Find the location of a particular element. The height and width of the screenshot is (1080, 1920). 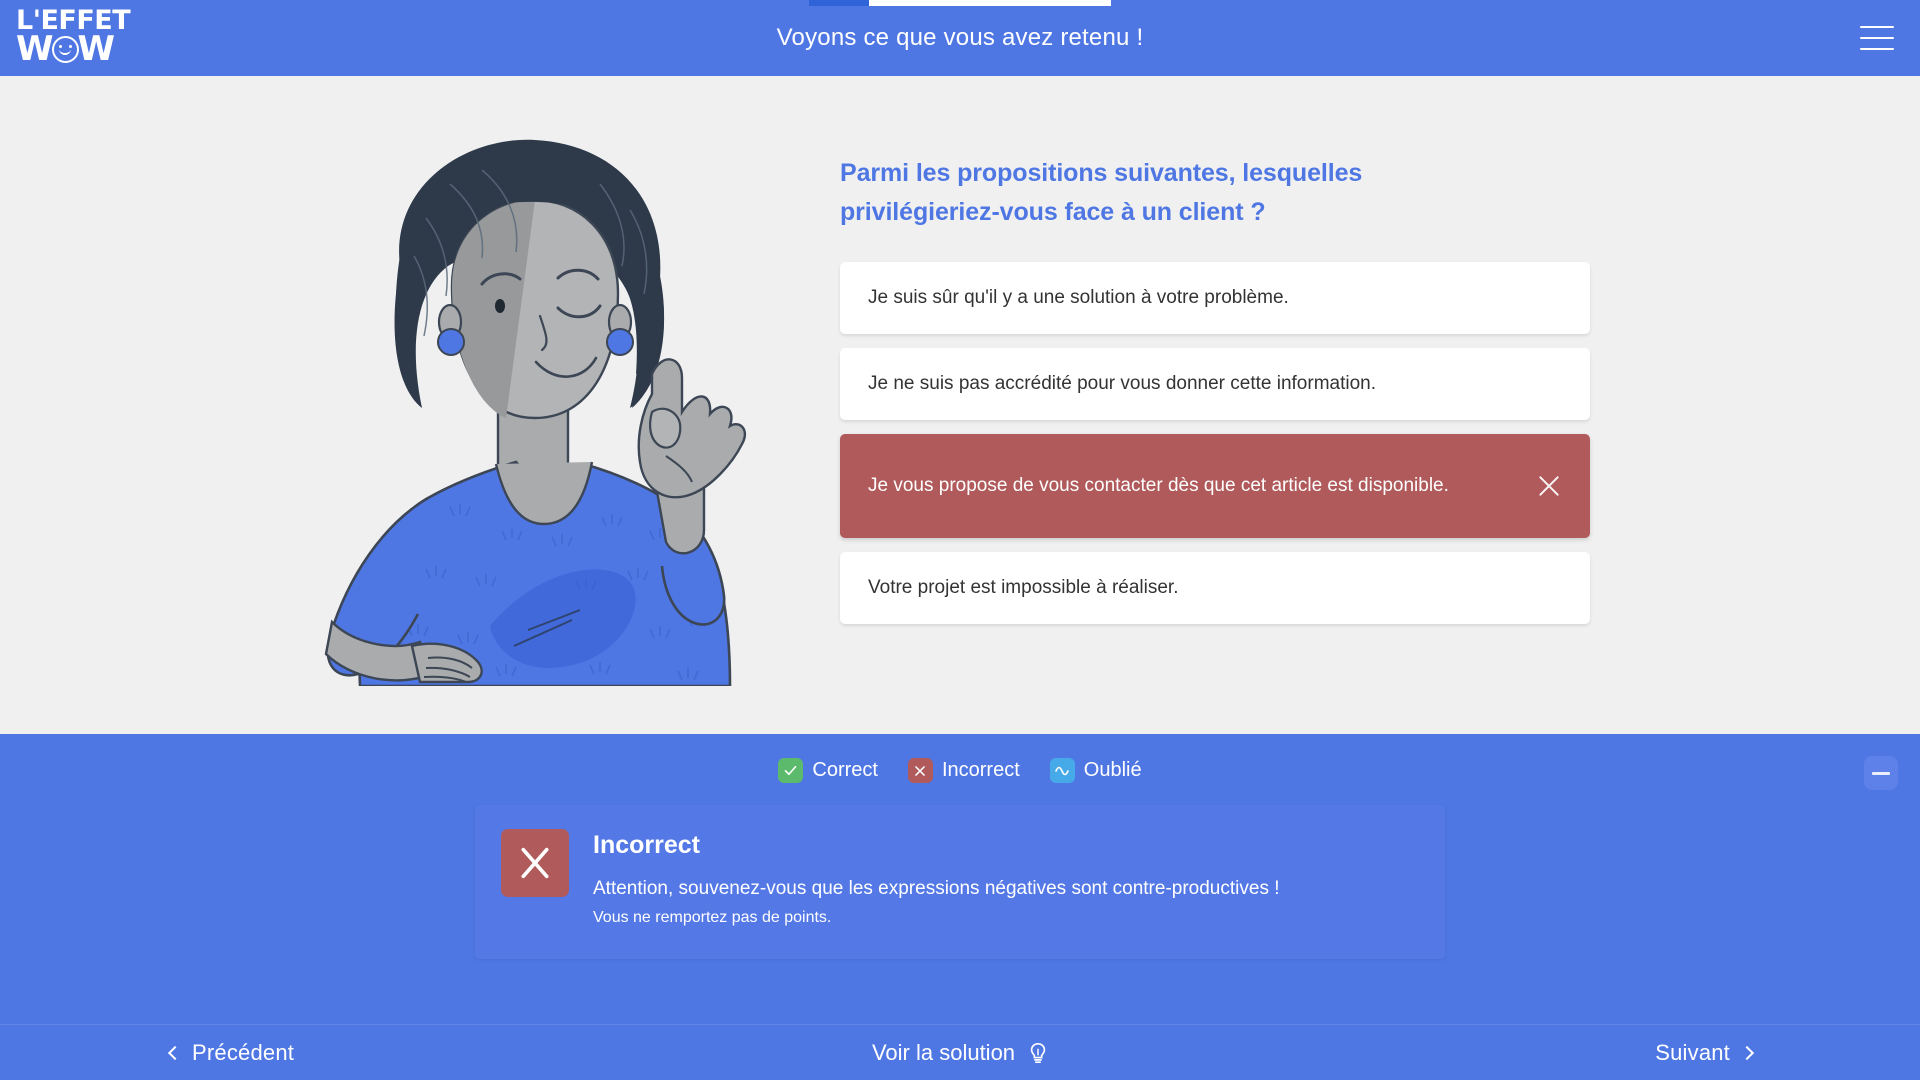

feedback-title: Incorrect is located at coordinates (646, 845).